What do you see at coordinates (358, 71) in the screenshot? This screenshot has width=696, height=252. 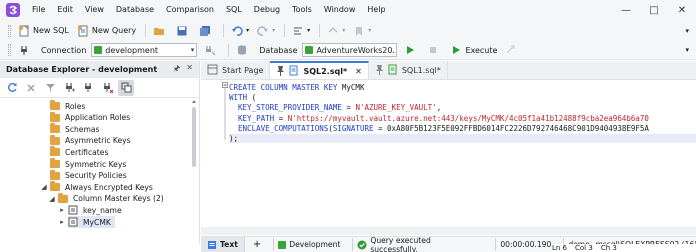 I see `tab-close-icon: ✕` at bounding box center [358, 71].